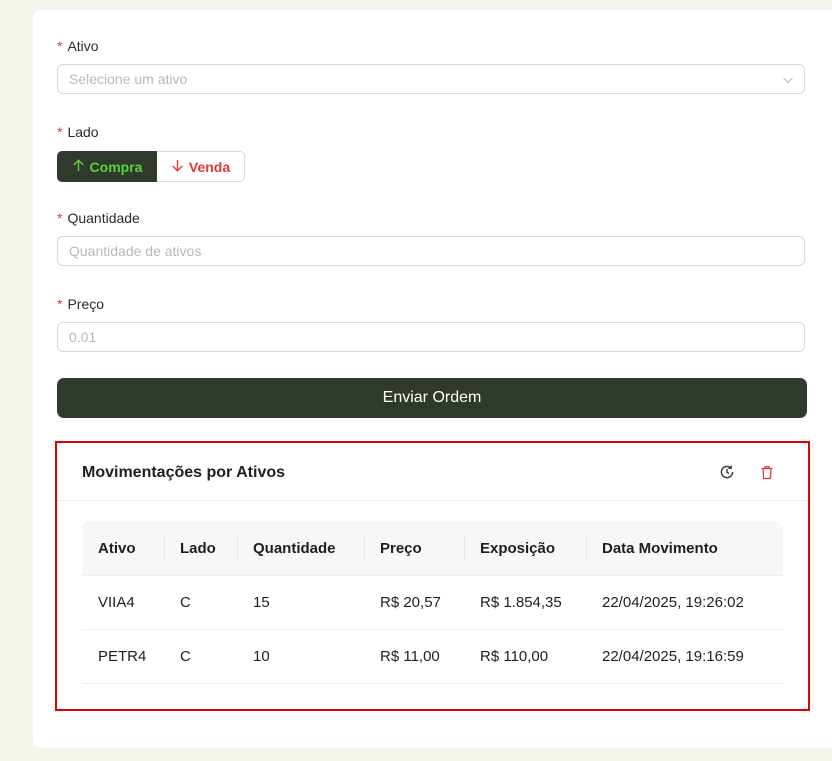  I want to click on arrow-down-icon, so click(177, 167).